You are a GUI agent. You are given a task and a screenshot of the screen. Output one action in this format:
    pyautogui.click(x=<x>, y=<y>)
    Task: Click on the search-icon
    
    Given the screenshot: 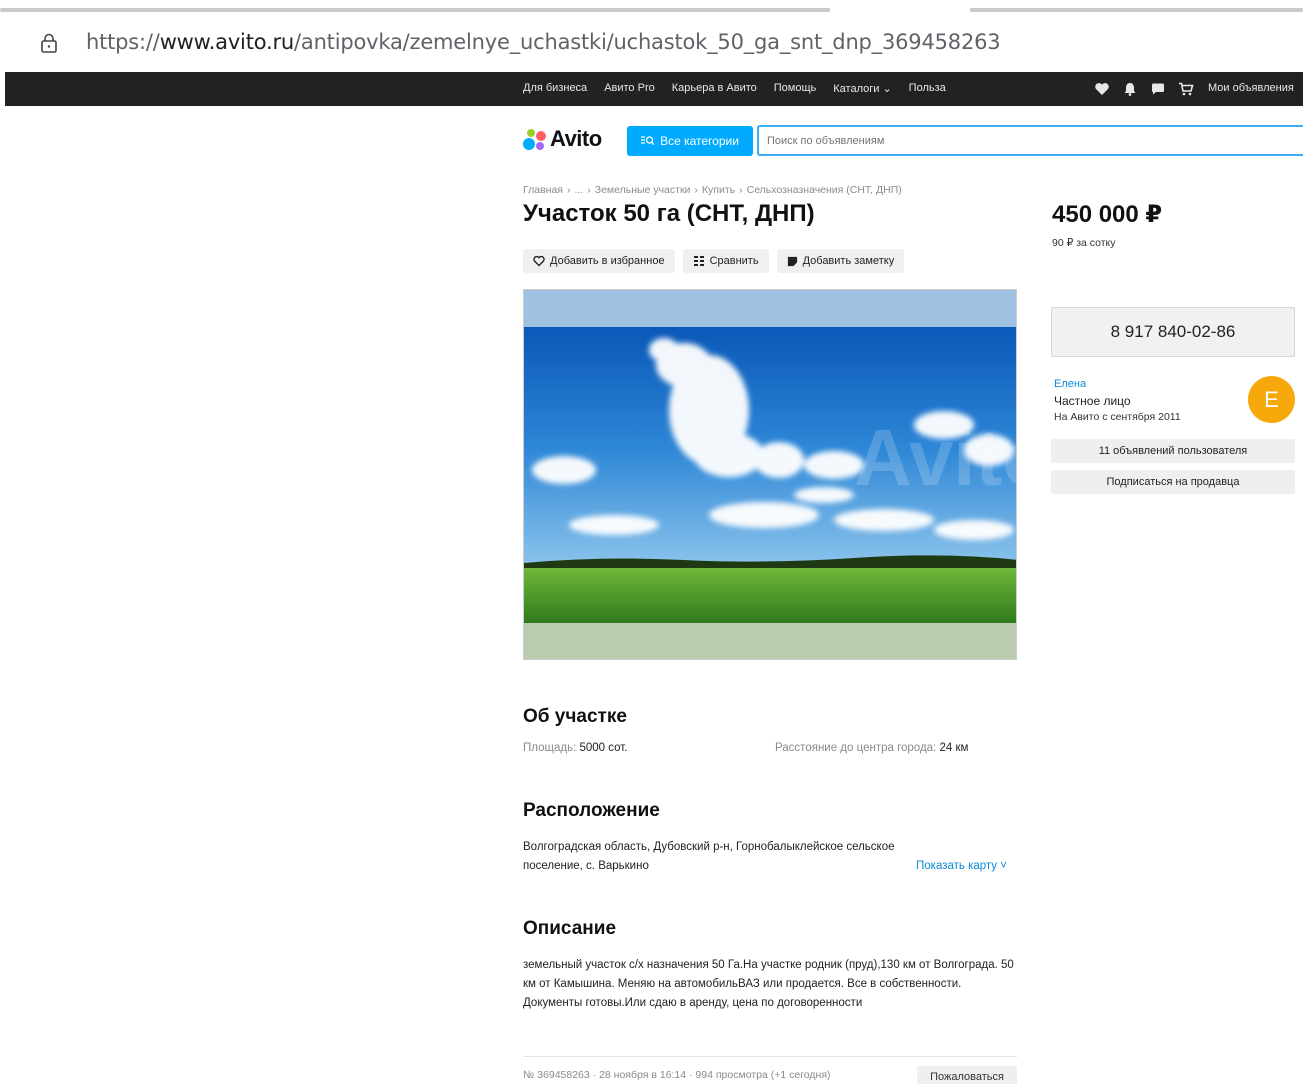 What is the action you would take?
    pyautogui.click(x=648, y=141)
    